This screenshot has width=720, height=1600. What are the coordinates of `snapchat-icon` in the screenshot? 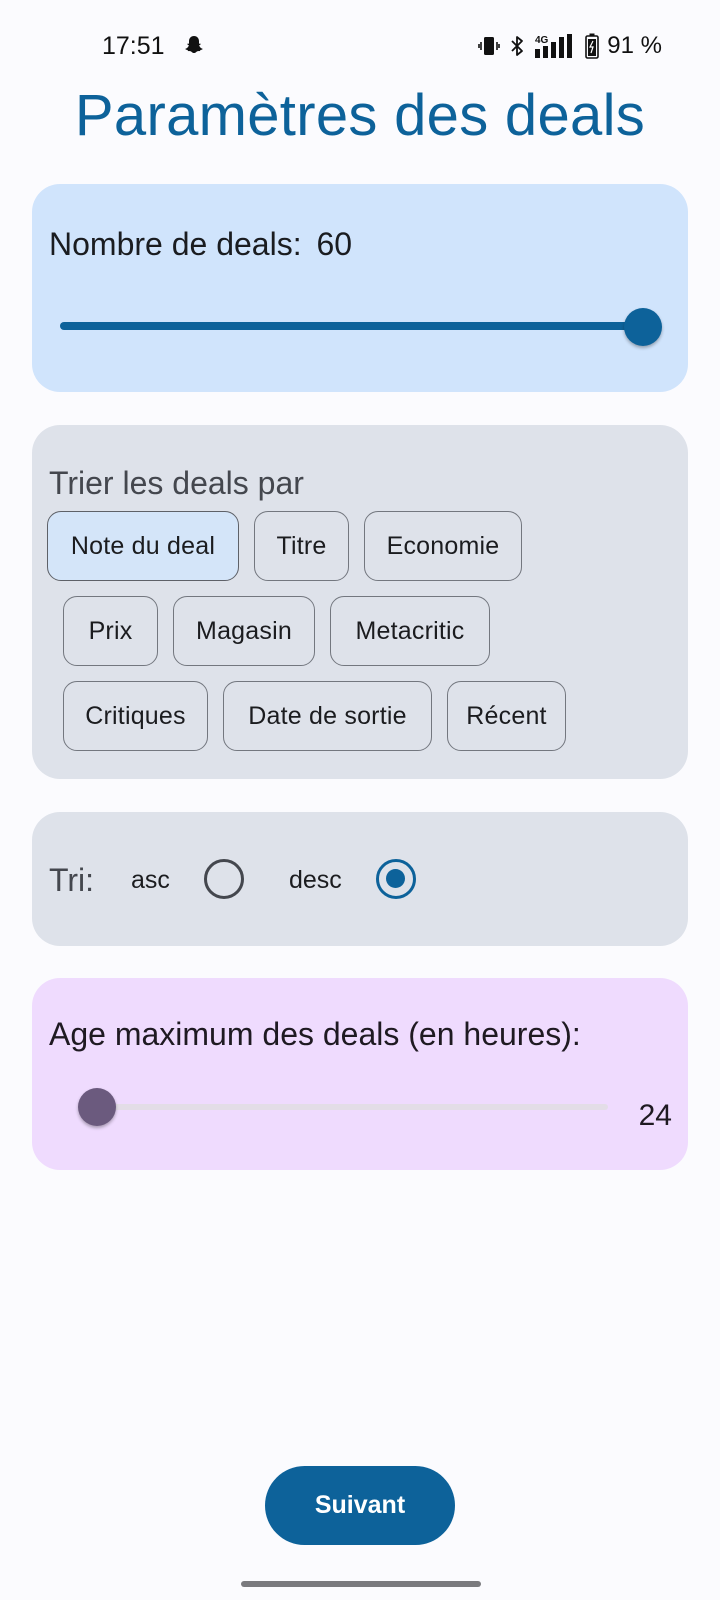 It's located at (194, 44).